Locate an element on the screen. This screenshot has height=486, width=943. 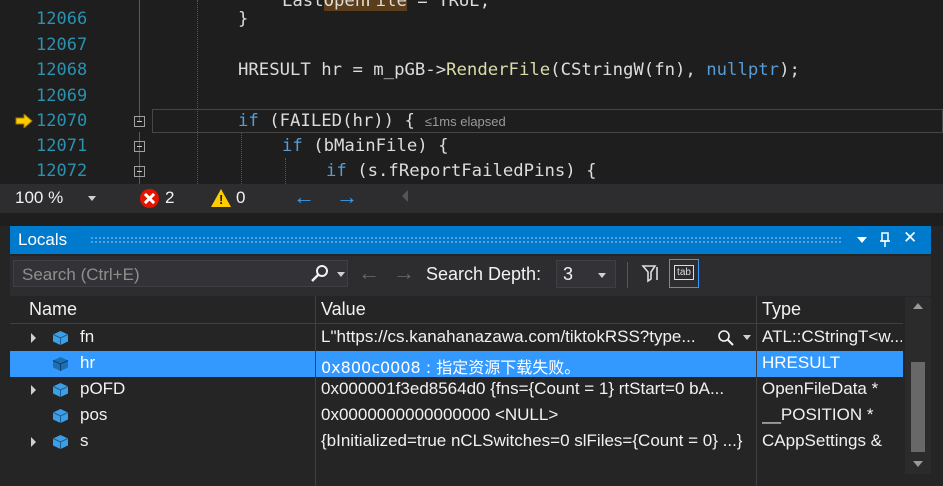
panel-title: Locals is located at coordinates (43, 239).